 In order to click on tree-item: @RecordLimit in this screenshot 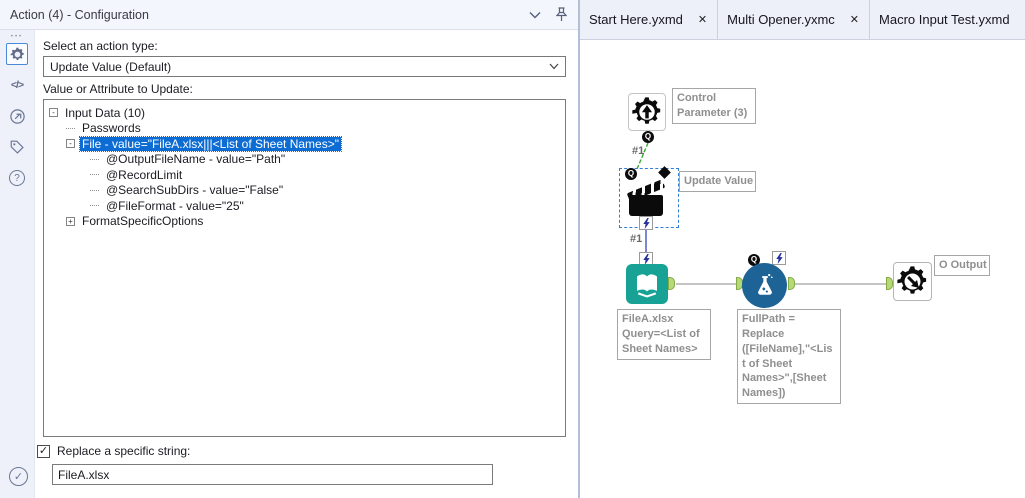, I will do `click(304, 175)`.